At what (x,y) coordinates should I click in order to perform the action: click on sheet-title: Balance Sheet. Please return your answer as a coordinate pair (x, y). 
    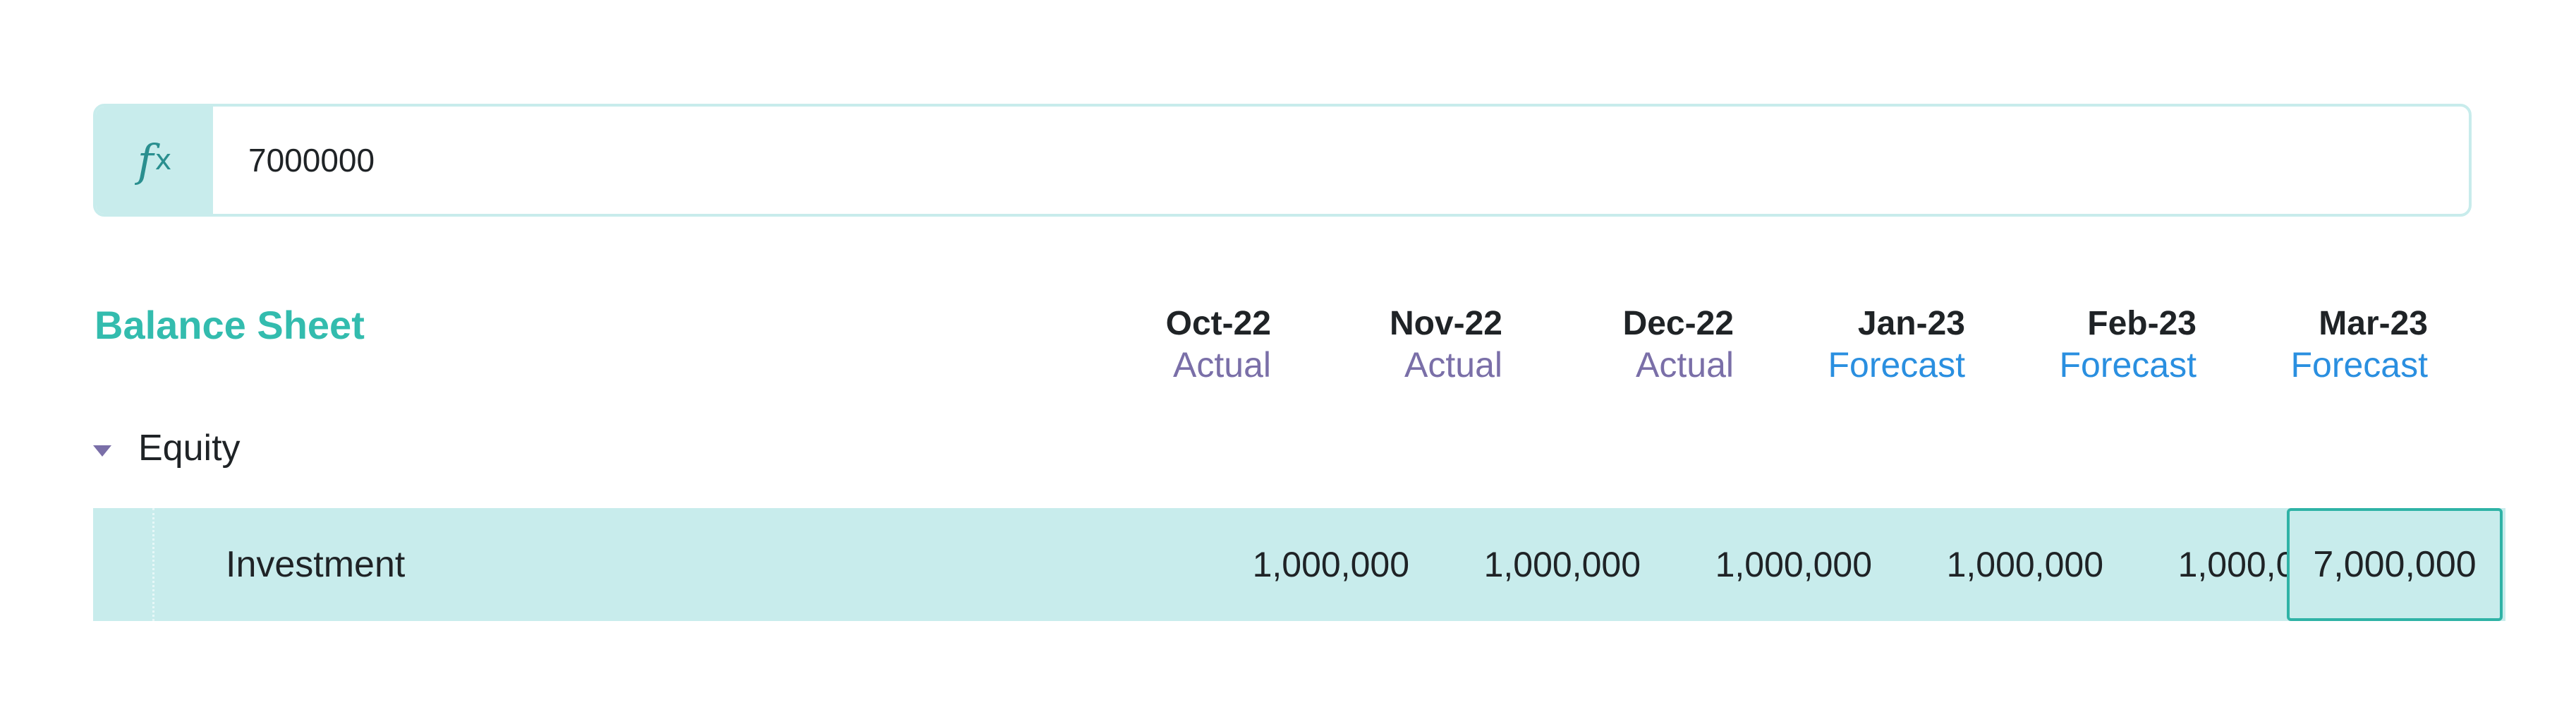
    Looking at the image, I should click on (230, 325).